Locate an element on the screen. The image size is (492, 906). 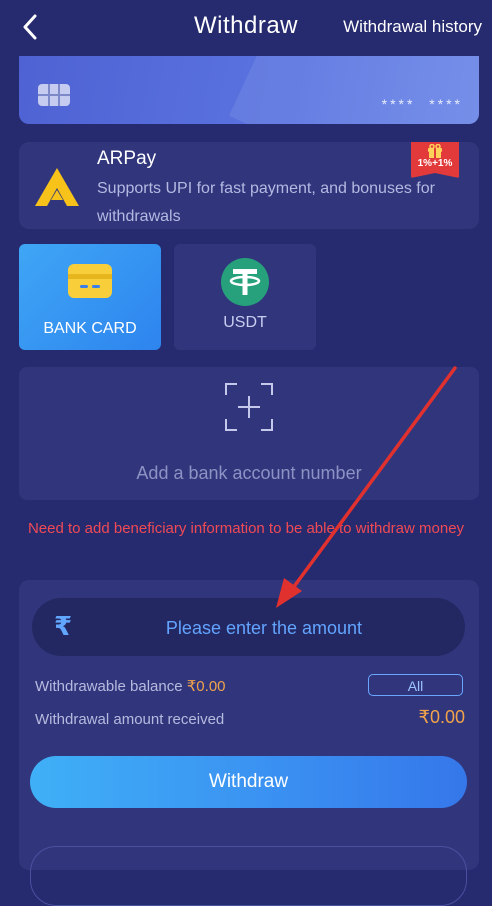
promo-badge: 1%+1% is located at coordinates (435, 160).